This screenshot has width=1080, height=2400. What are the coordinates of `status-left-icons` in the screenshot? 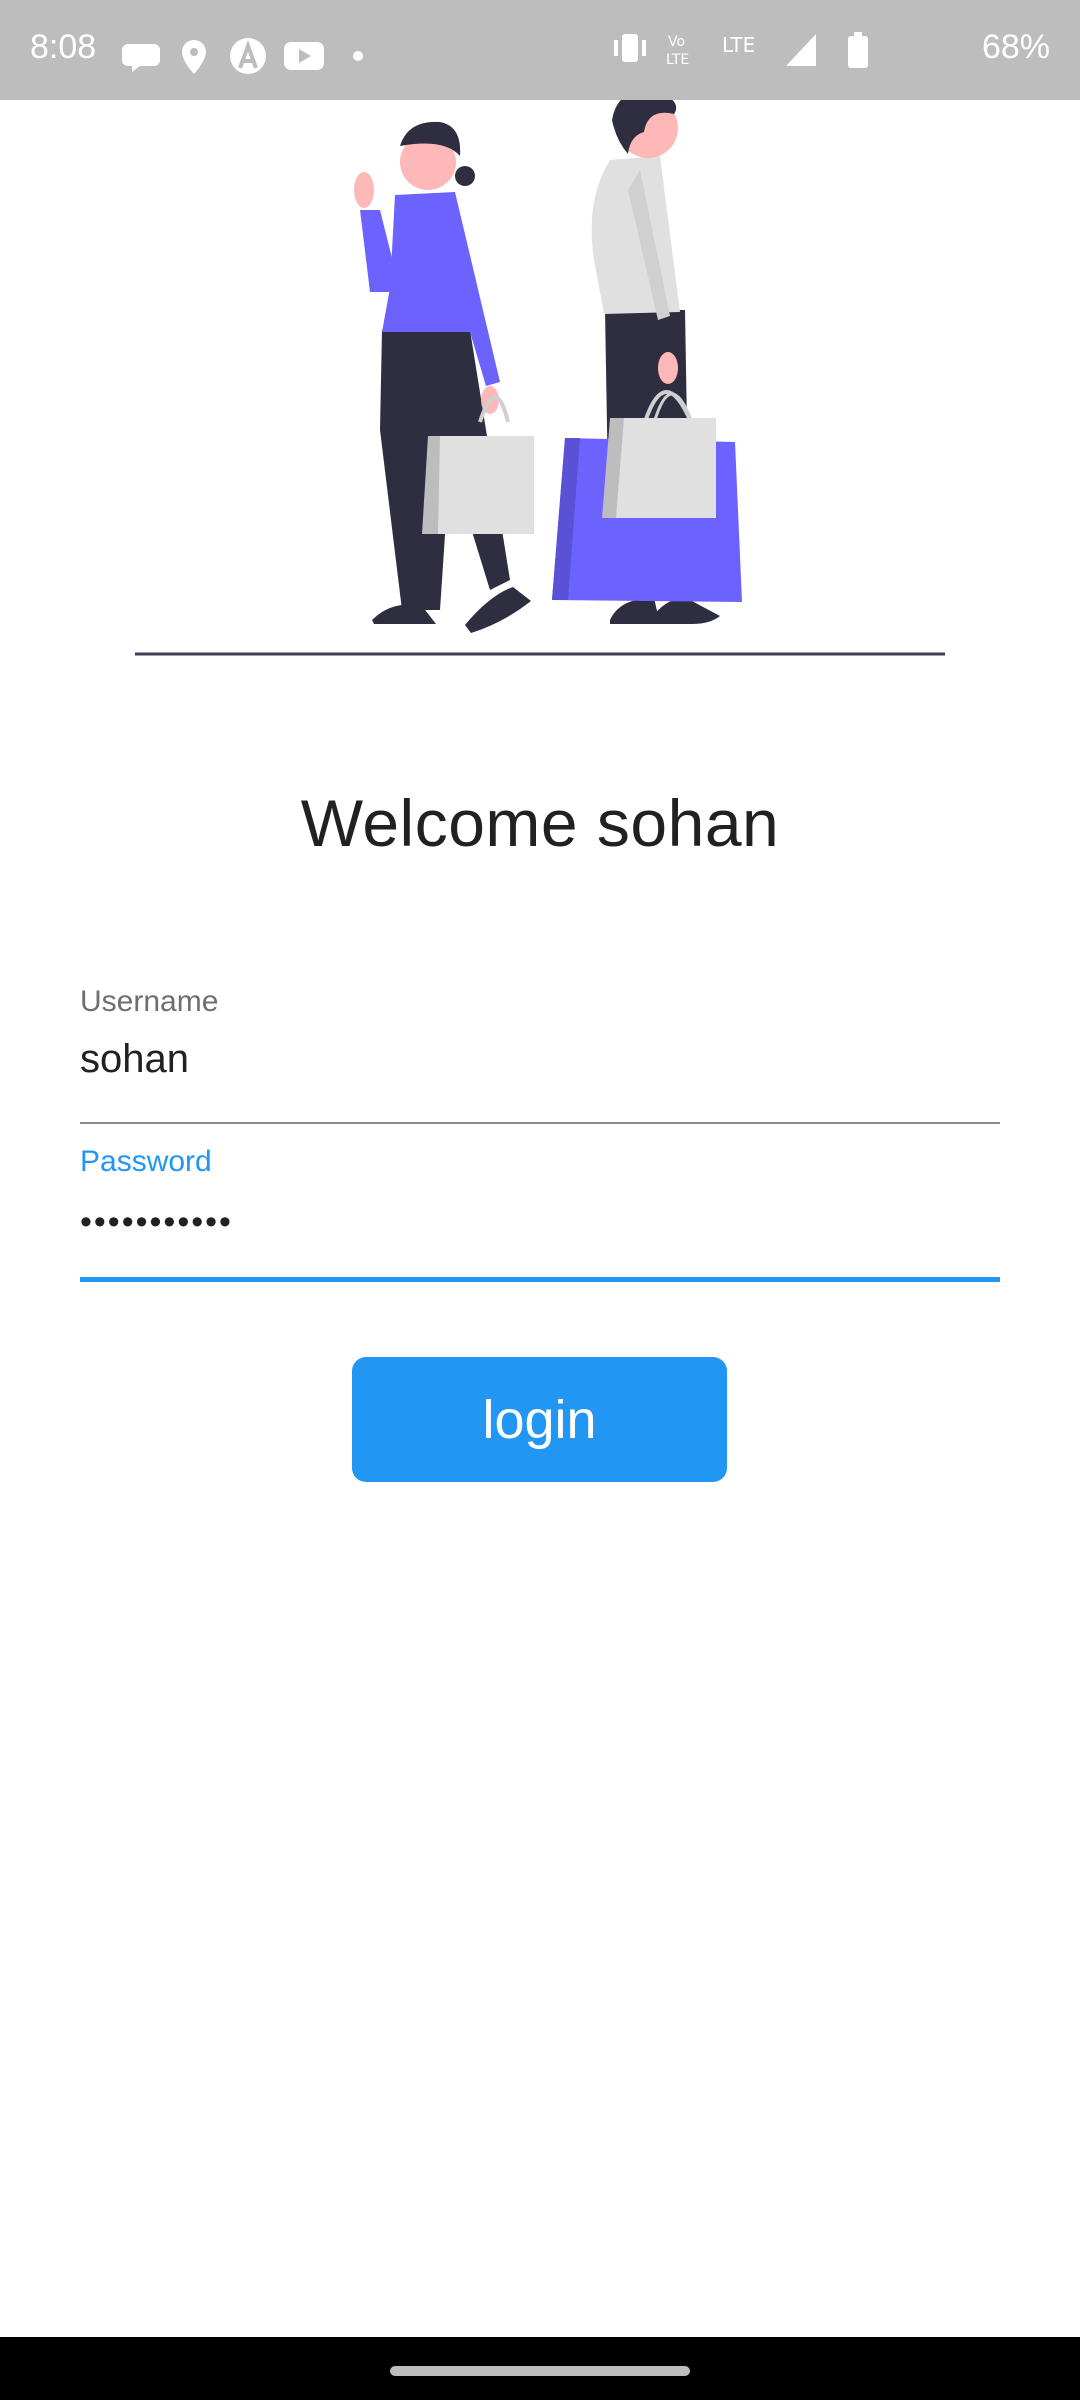 It's located at (242, 56).